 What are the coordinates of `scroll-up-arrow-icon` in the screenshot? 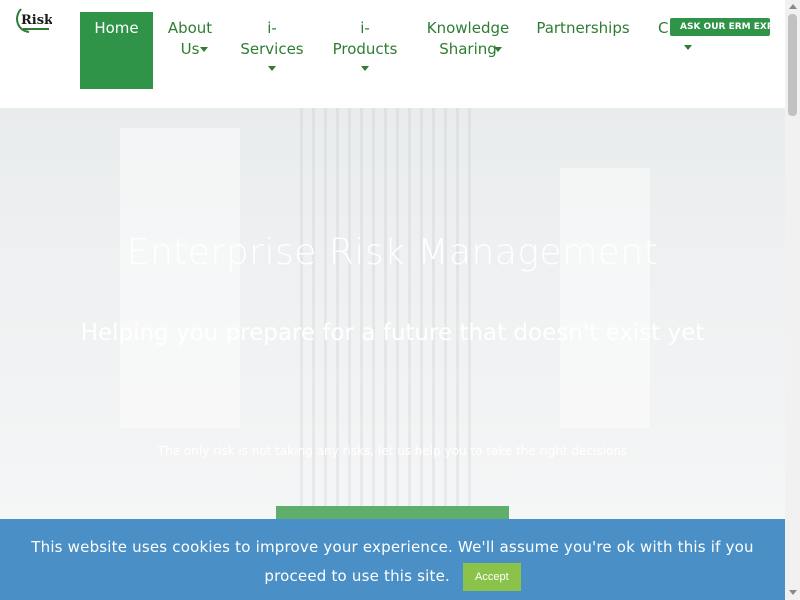 It's located at (793, 6).